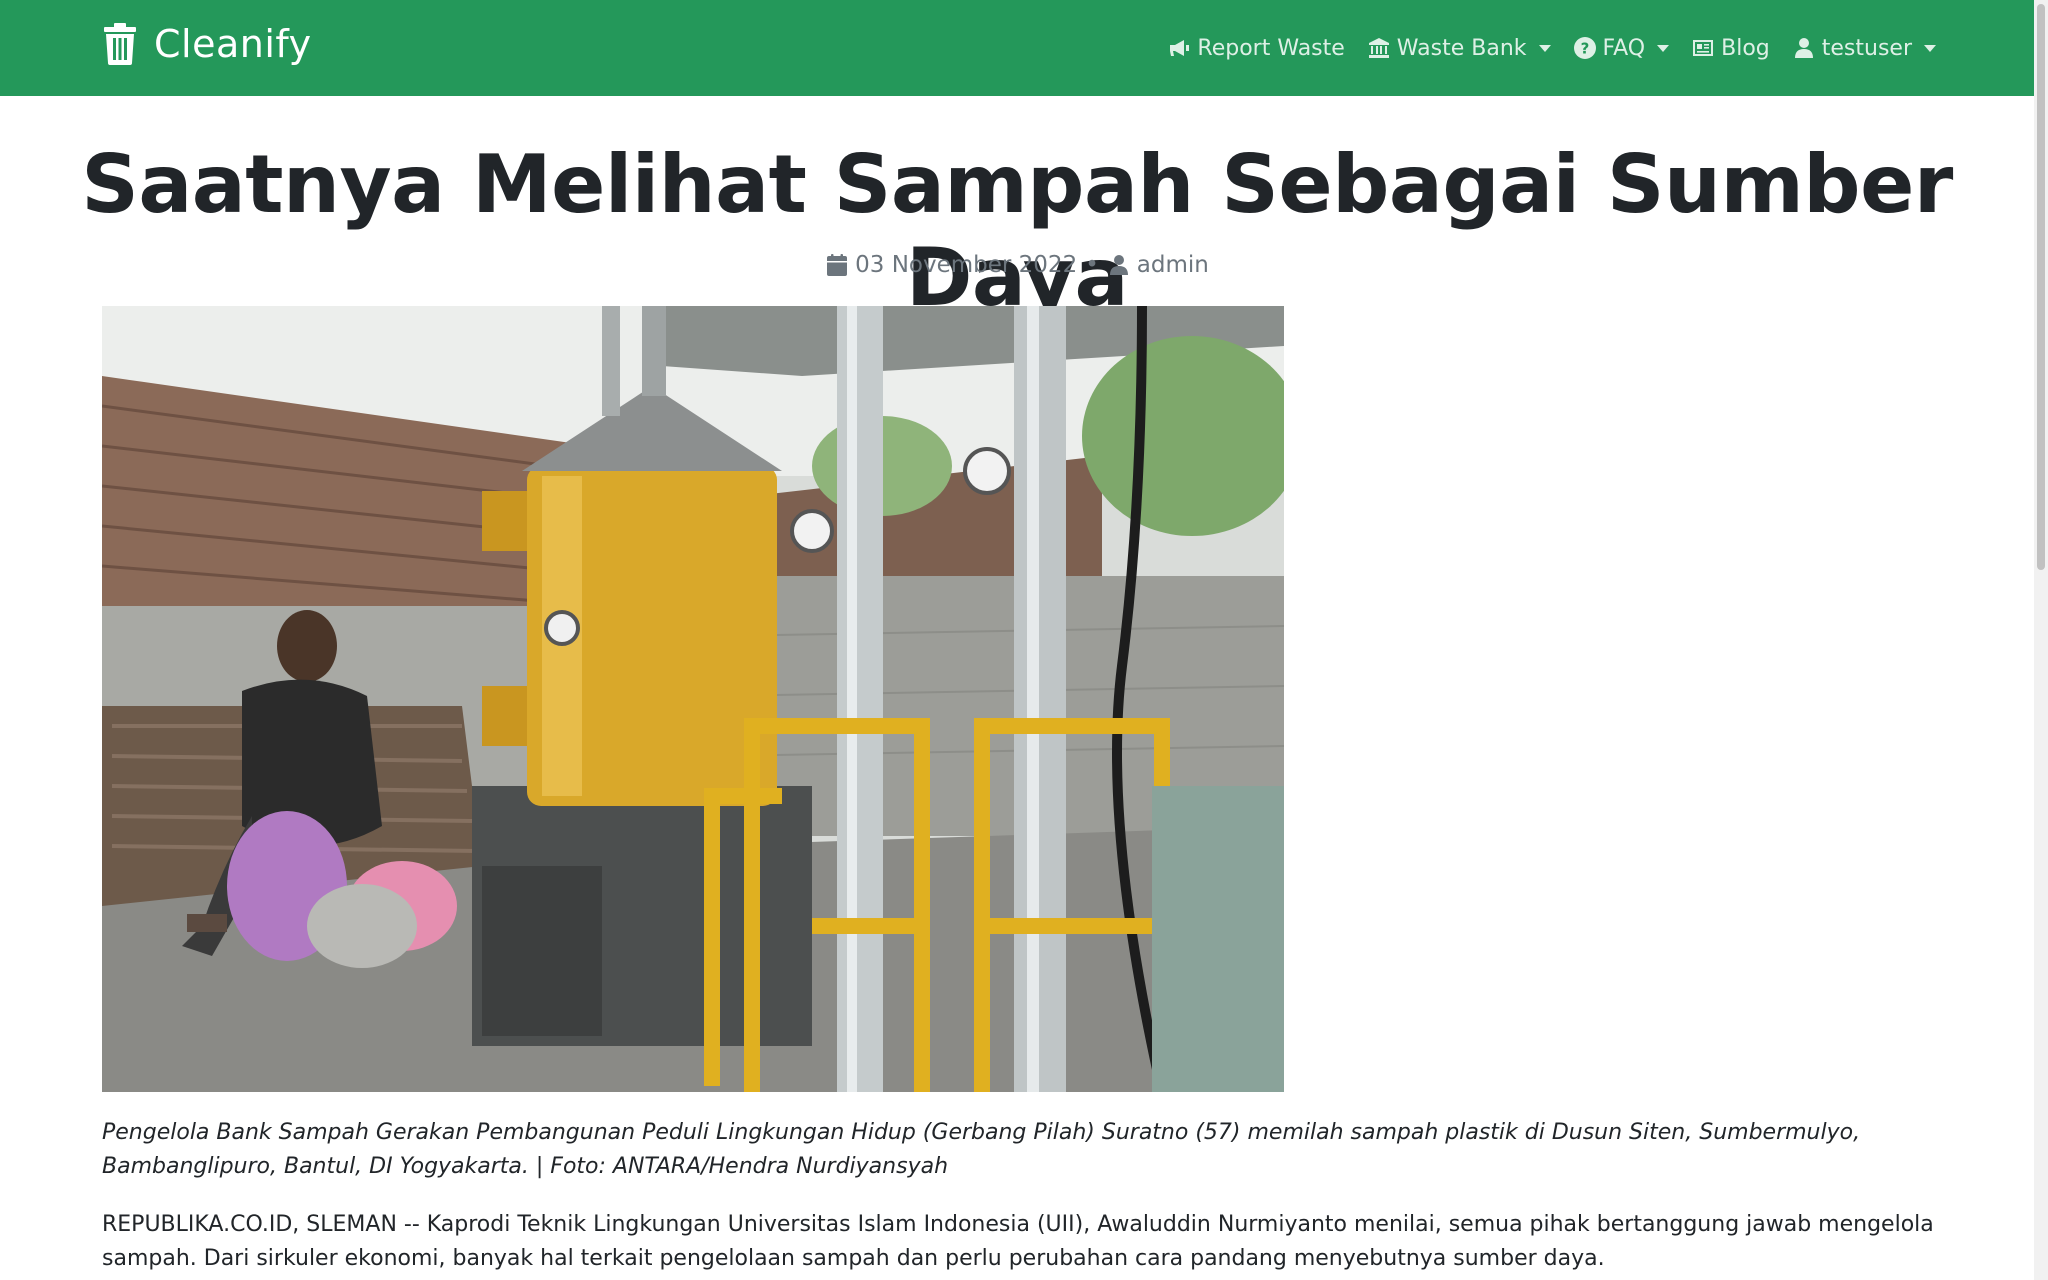  I want to click on calendar-icon, so click(837, 265).